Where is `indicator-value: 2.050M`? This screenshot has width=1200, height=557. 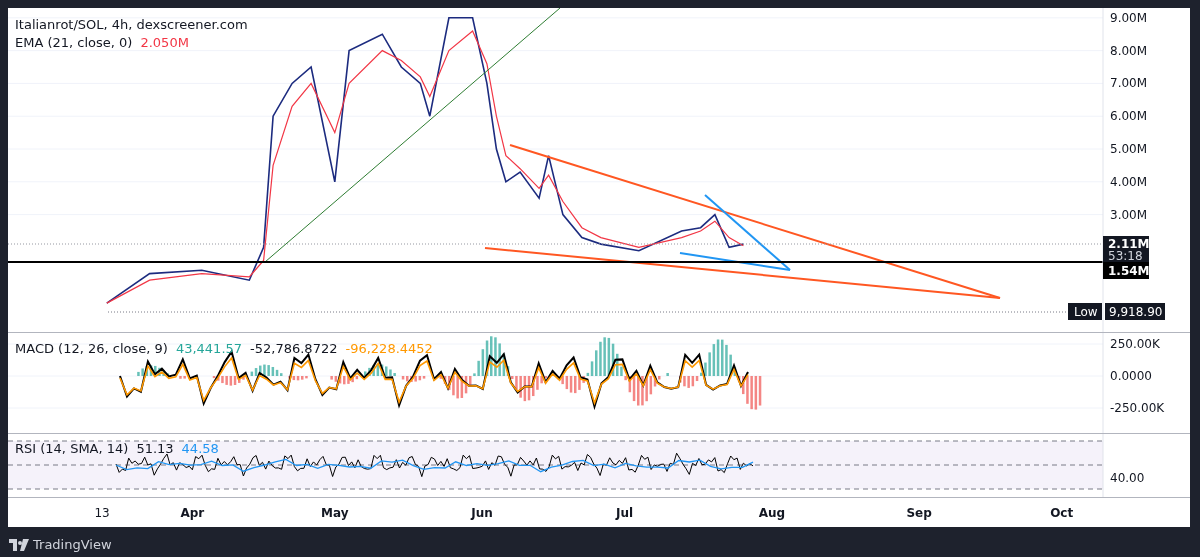 indicator-value: 2.050M is located at coordinates (164, 43).